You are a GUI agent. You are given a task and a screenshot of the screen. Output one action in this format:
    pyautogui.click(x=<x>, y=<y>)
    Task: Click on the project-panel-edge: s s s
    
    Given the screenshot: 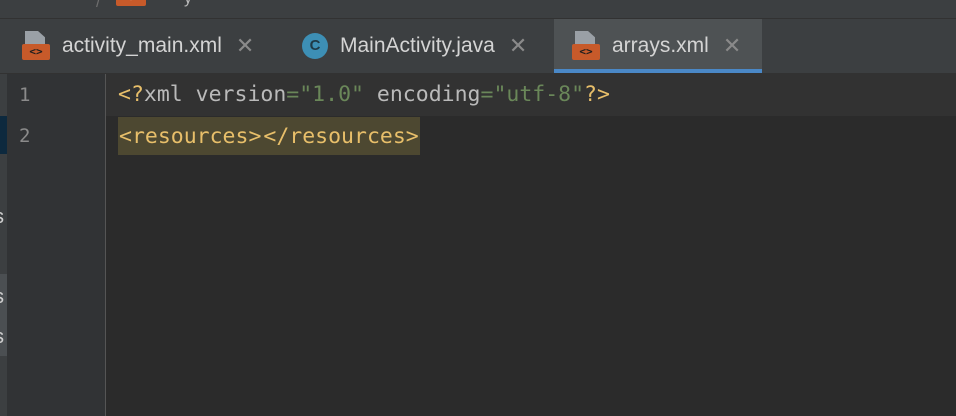 What is the action you would take?
    pyautogui.click(x=3, y=245)
    